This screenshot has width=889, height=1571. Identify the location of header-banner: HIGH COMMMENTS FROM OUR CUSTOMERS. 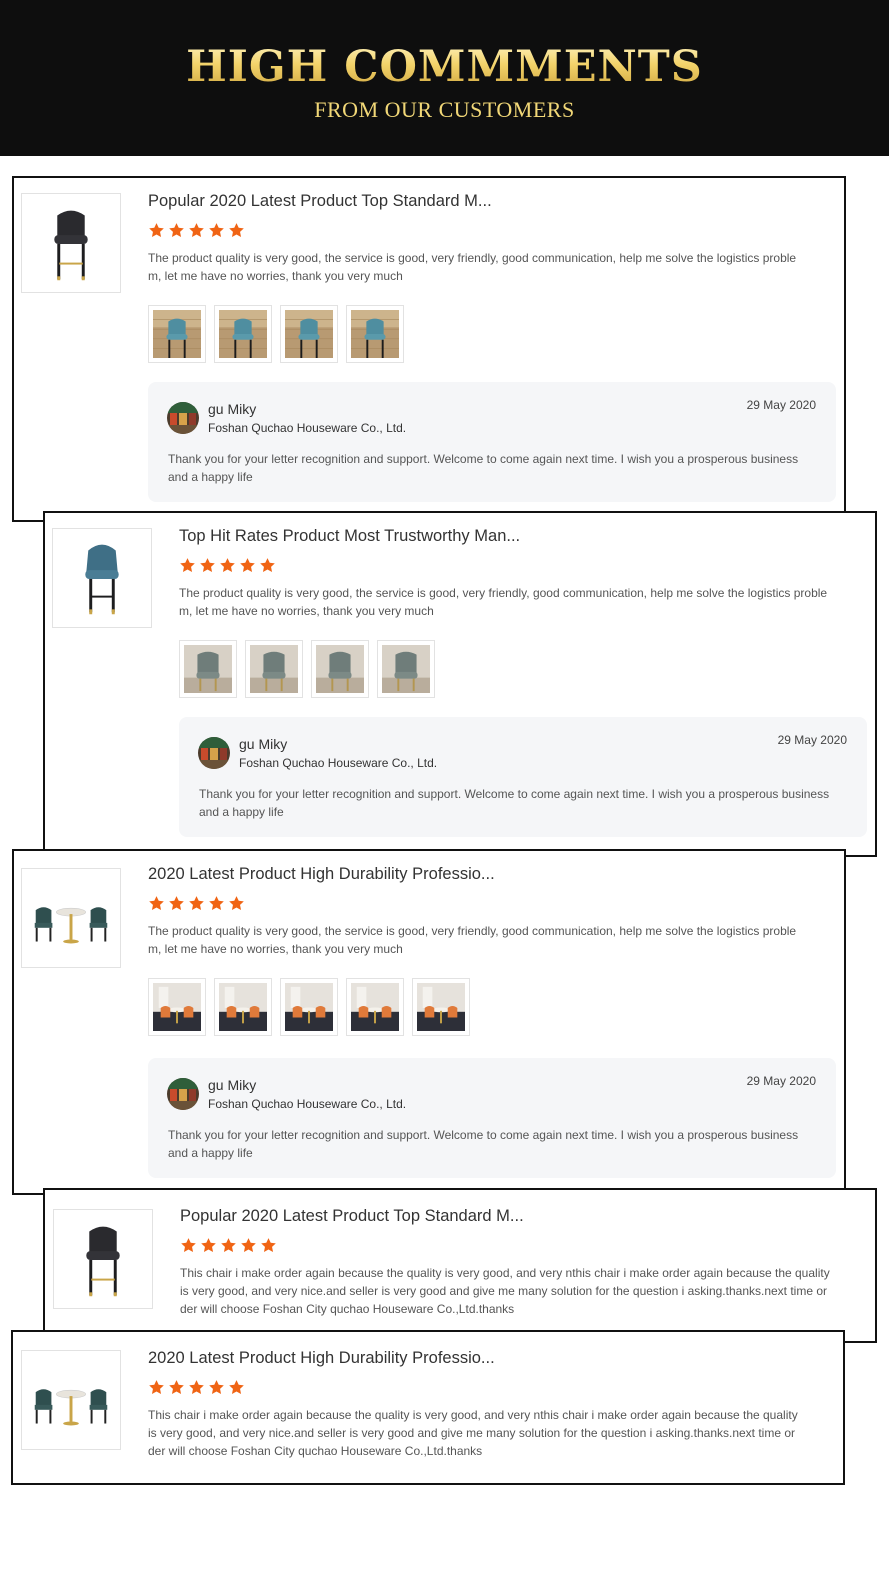
(444, 78).